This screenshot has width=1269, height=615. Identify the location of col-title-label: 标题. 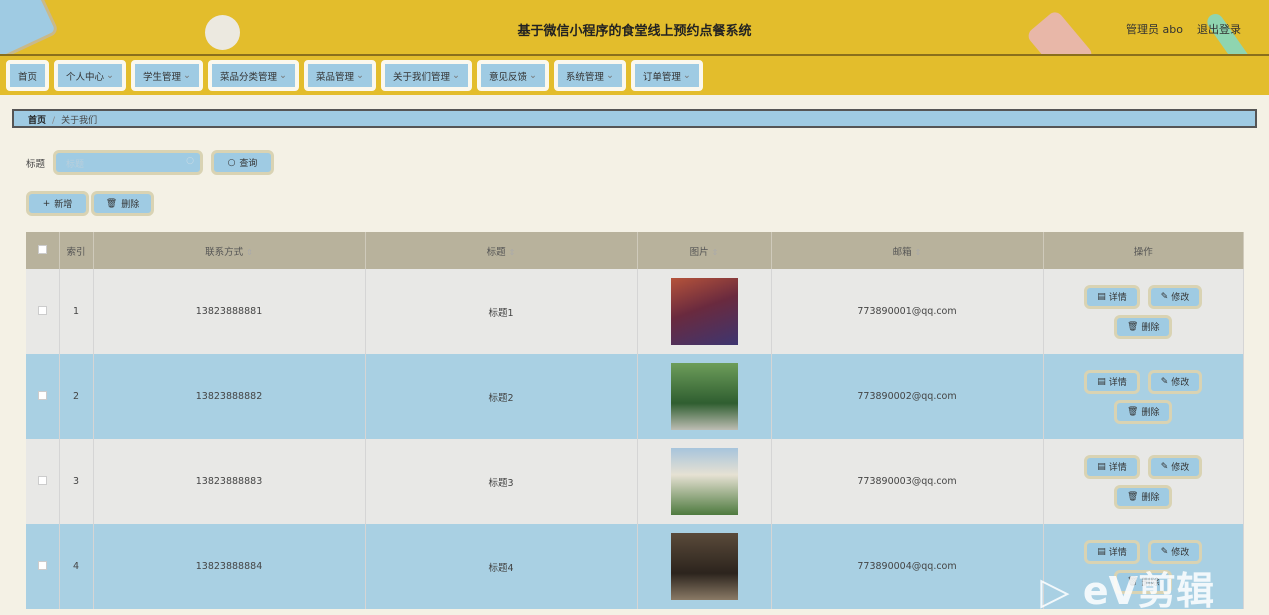
(496, 252).